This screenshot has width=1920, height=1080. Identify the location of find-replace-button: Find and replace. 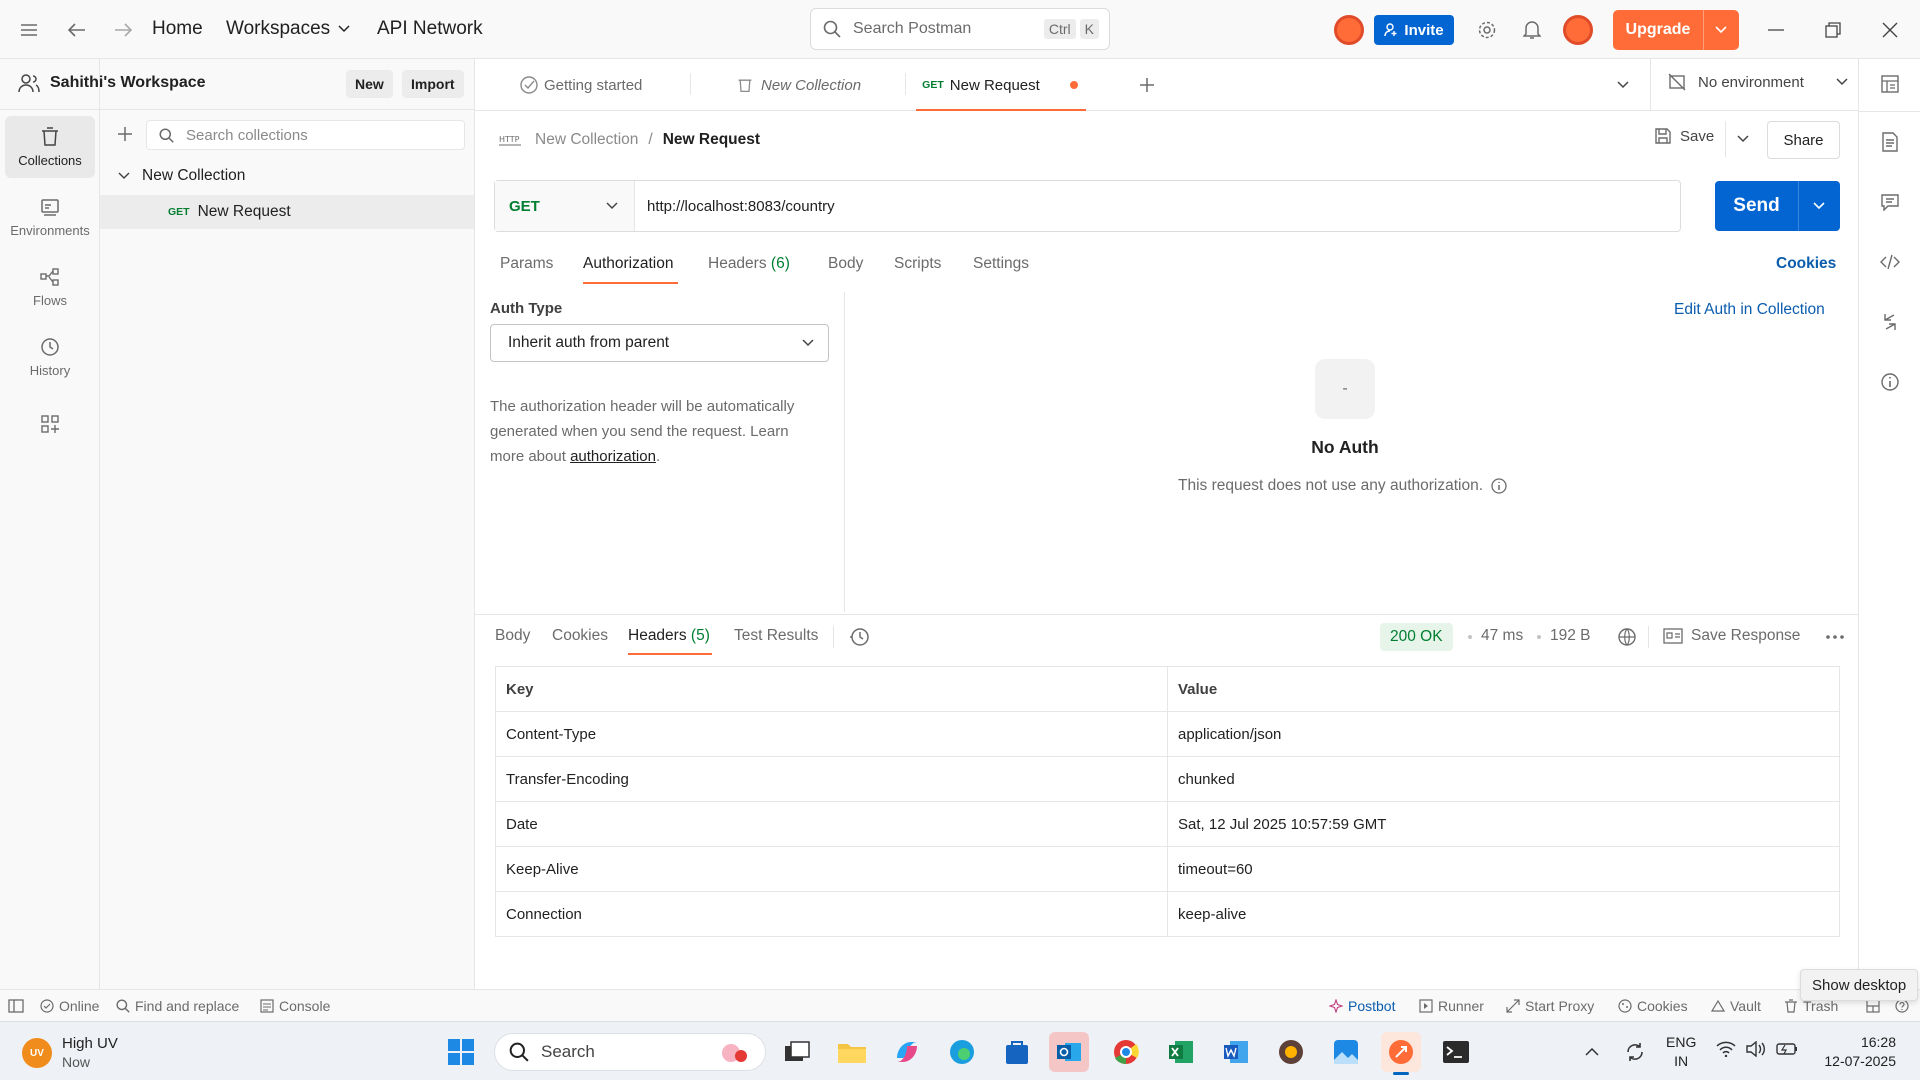
(177, 1006).